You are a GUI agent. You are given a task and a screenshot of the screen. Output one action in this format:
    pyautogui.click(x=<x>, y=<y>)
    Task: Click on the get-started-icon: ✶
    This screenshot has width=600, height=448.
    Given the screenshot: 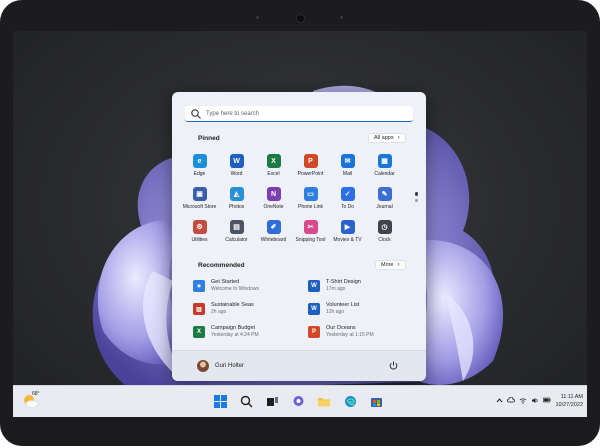 What is the action you would take?
    pyautogui.click(x=199, y=286)
    